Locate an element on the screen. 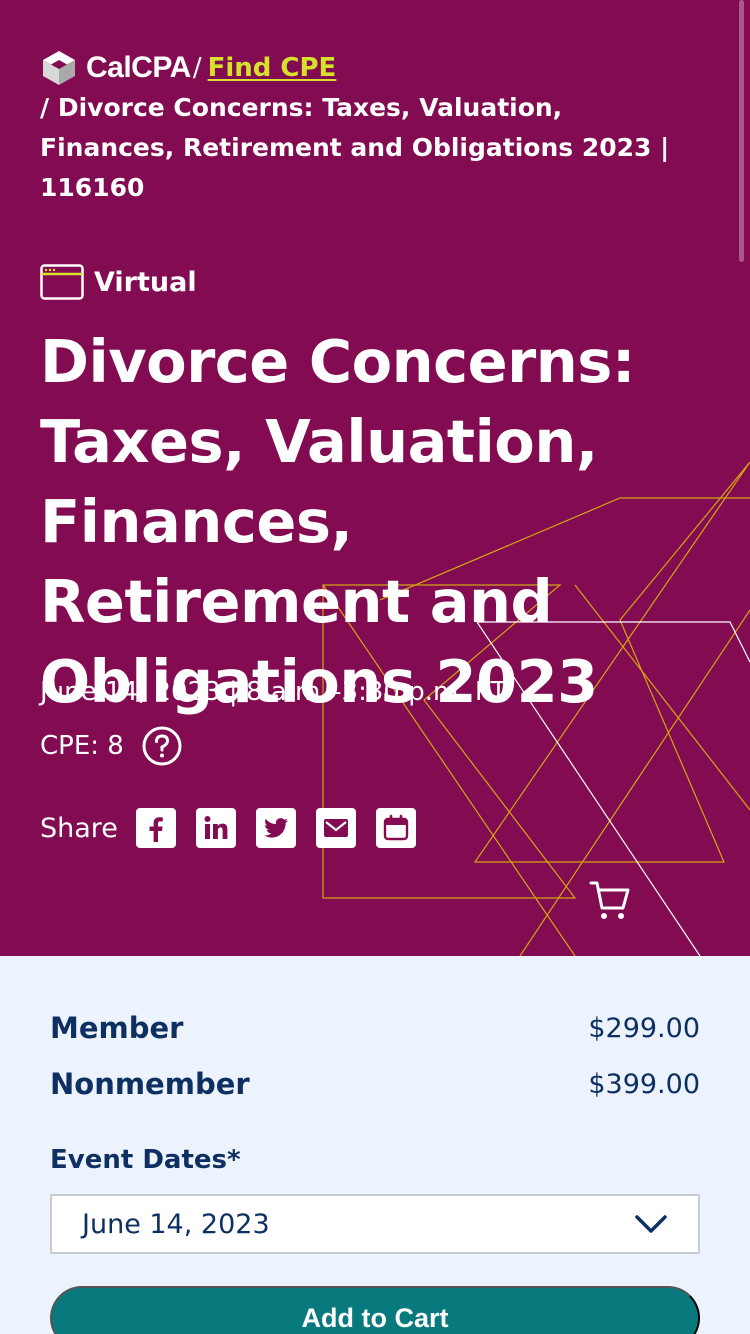 This screenshot has width=750, height=1334. price-label: Nonmember is located at coordinates (150, 1084).